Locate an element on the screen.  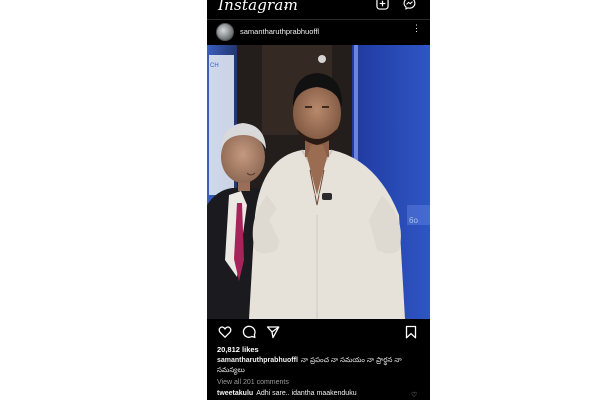
comment-icon is located at coordinates (249, 332).